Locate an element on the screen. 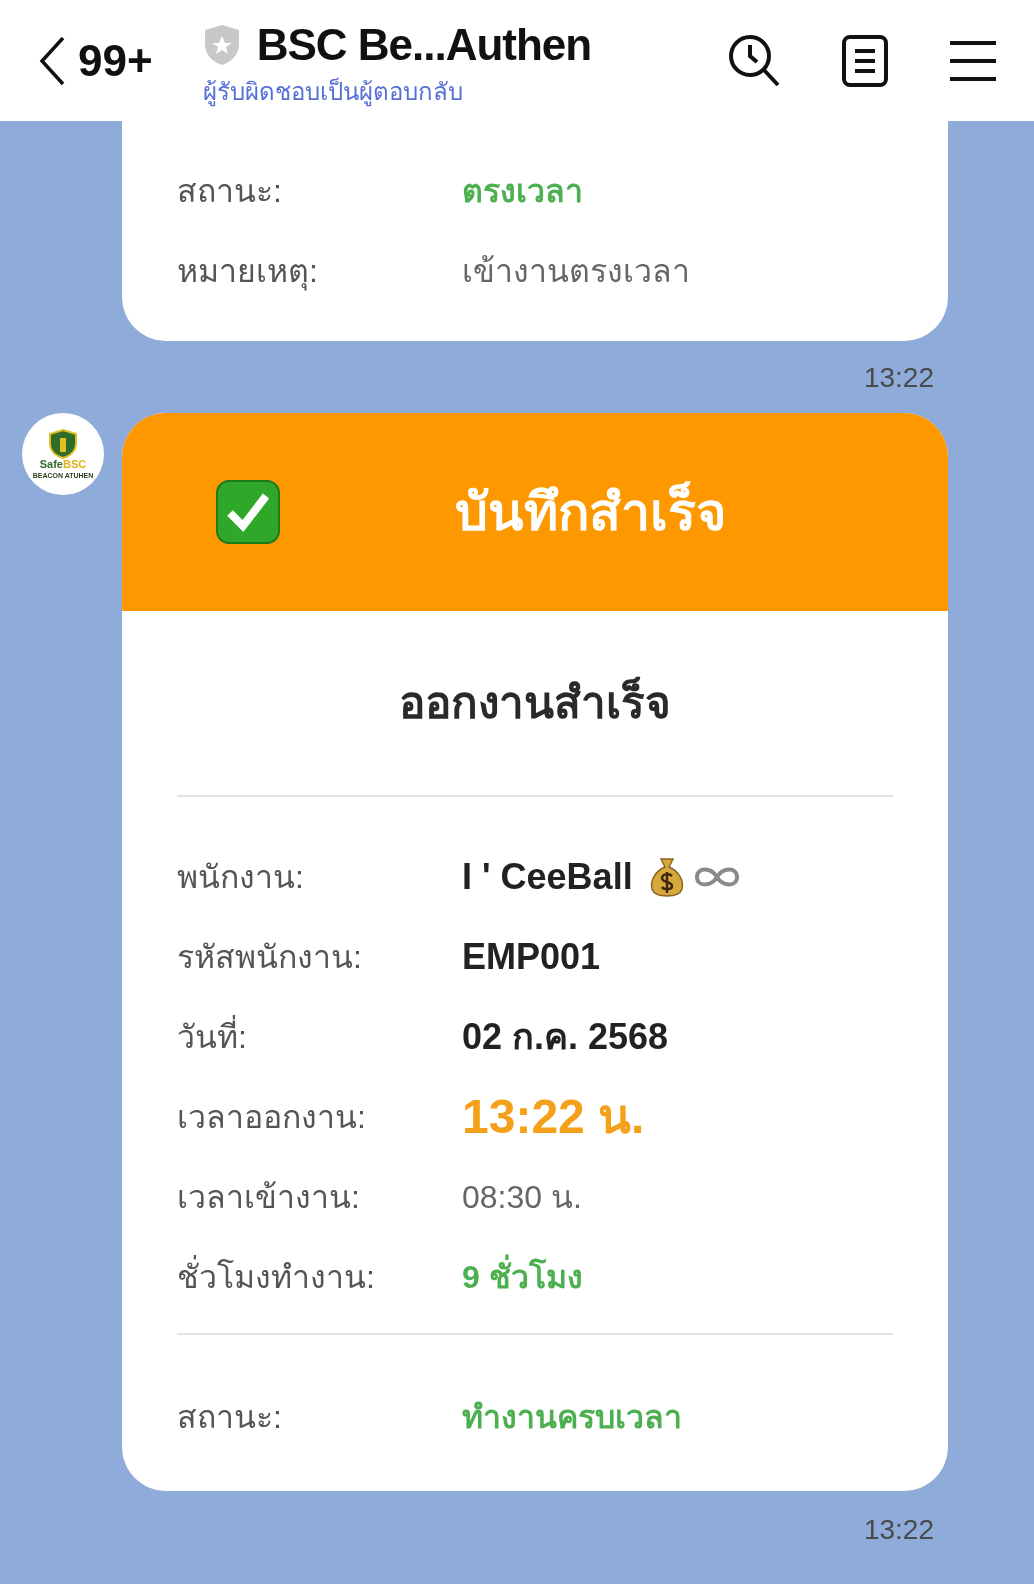 The height and width of the screenshot is (1584, 1034). field-value: 13:22 น. is located at coordinates (553, 1117).